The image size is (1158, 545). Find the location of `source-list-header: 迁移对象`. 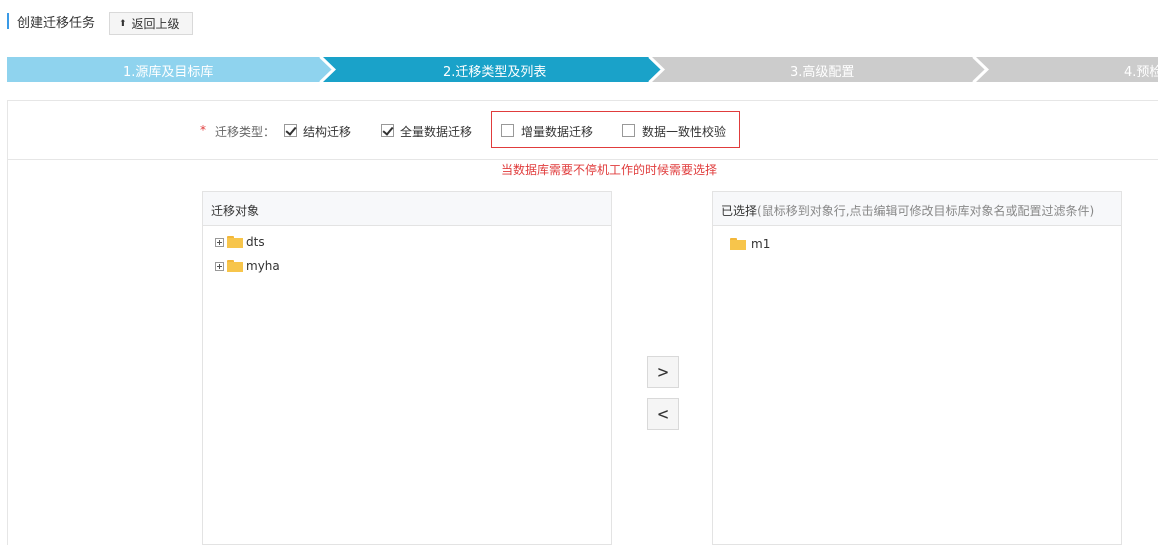

source-list-header: 迁移对象 is located at coordinates (407, 209).